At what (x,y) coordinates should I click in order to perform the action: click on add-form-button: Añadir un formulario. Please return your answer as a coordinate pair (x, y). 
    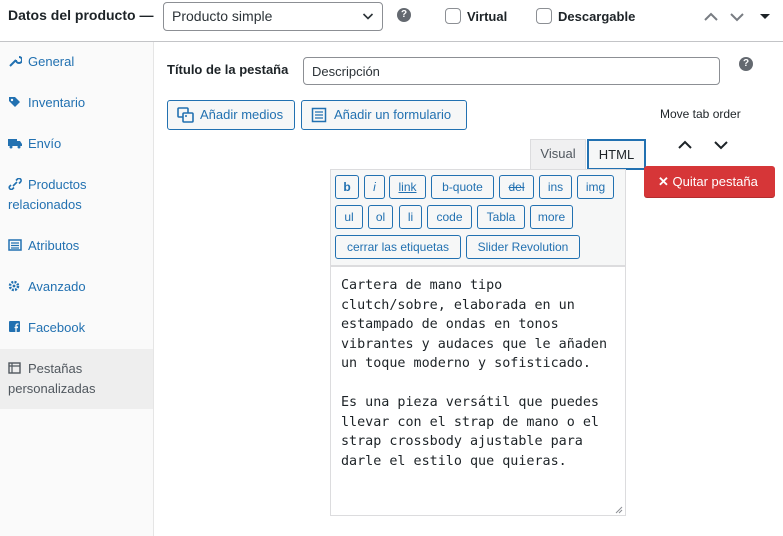
    Looking at the image, I should click on (384, 115).